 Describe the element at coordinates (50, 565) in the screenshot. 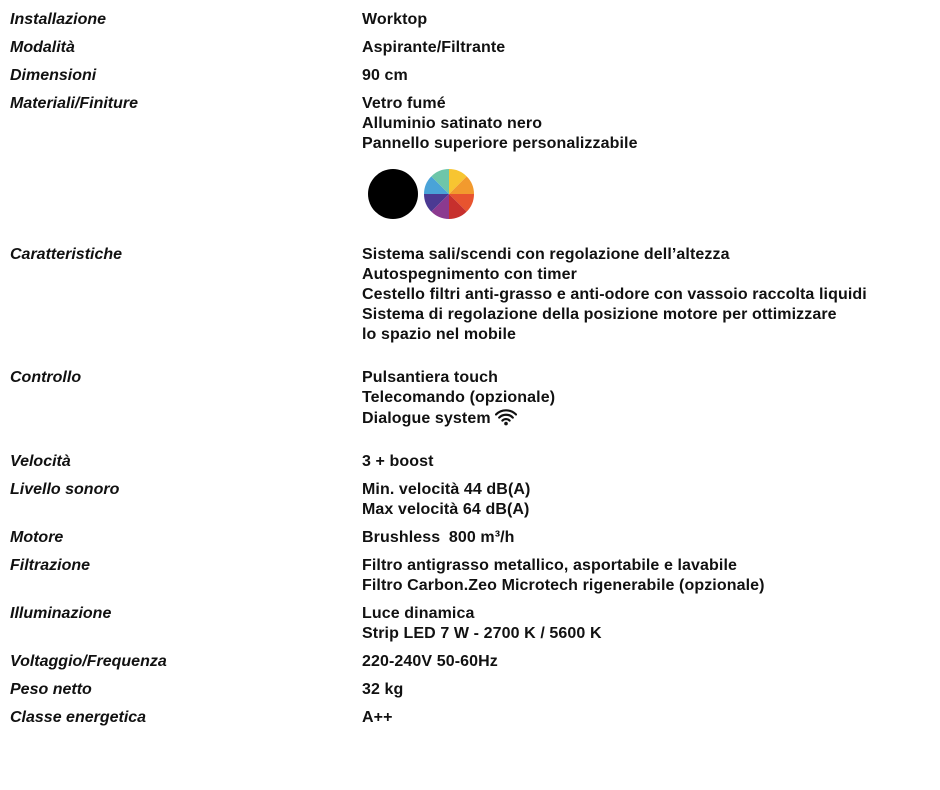

I see `spec-label: Filtrazione` at that location.